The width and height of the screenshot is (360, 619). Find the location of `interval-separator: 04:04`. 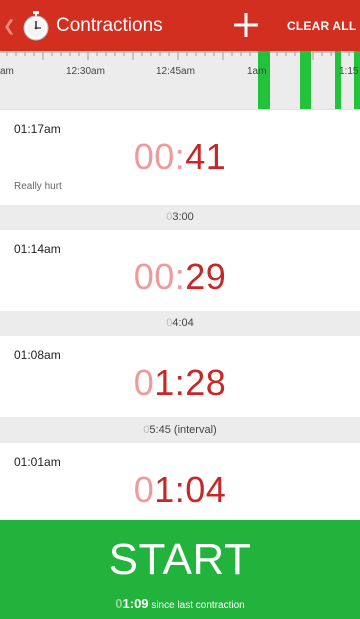

interval-separator: 04:04 is located at coordinates (180, 323).